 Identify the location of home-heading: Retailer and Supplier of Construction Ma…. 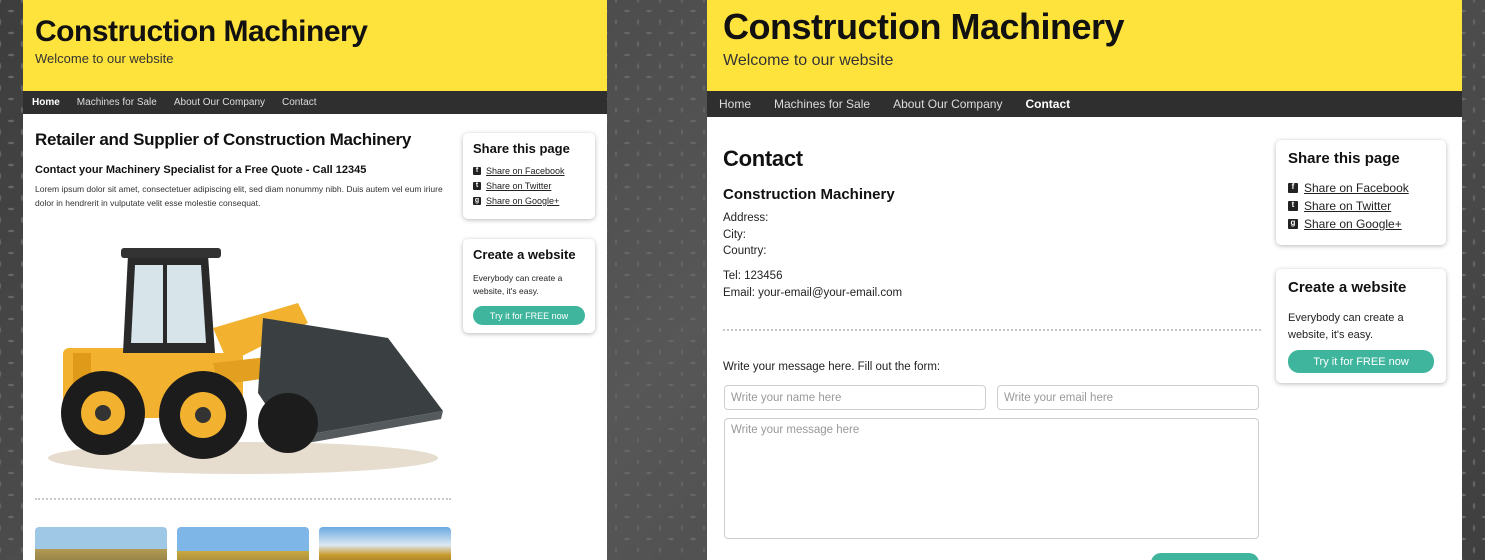
(223, 139).